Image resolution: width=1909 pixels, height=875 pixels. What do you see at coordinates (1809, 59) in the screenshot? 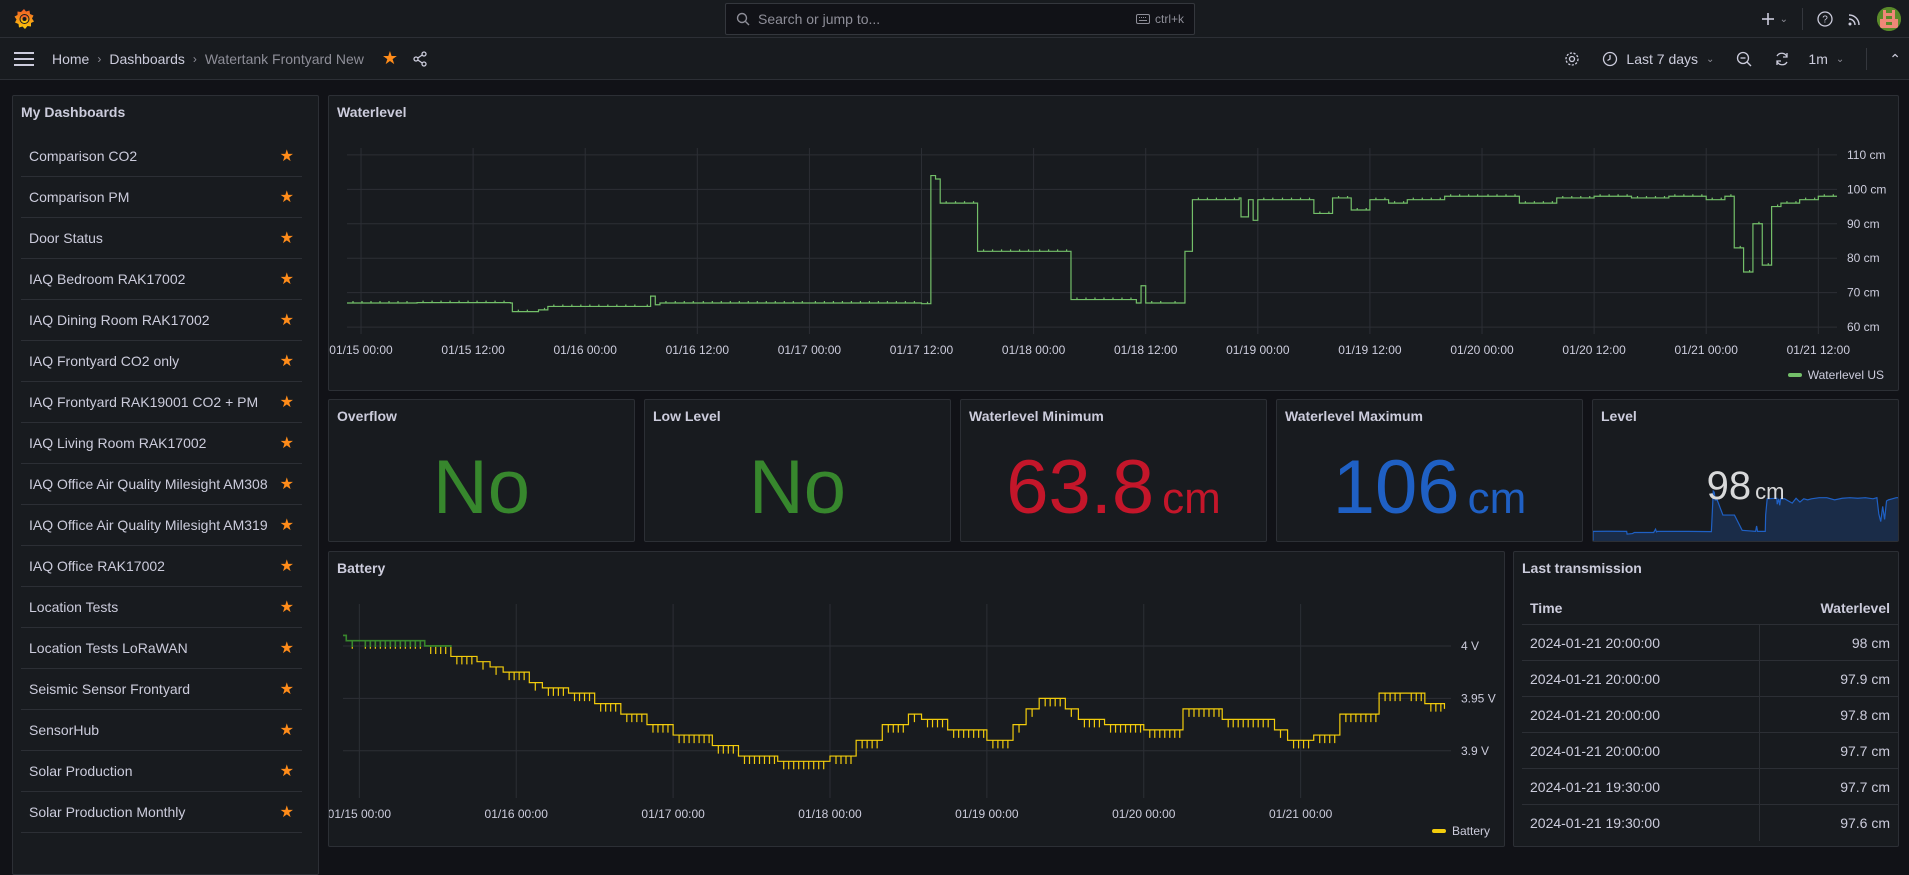
I see `refresh-picker: 1m ⌄` at bounding box center [1809, 59].